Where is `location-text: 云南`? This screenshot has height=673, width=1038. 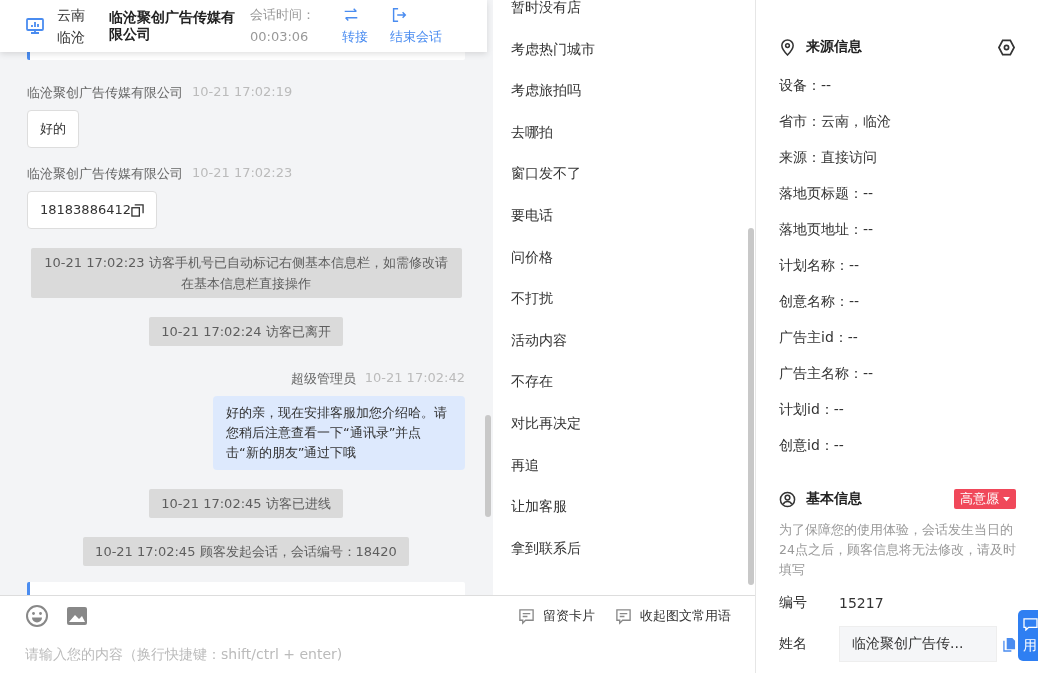
location-text: 云南 is located at coordinates (71, 15).